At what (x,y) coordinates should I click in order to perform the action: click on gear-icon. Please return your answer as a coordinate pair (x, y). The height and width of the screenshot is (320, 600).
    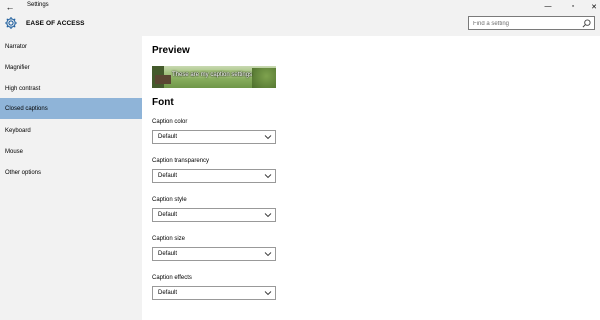
    Looking at the image, I should click on (11, 23).